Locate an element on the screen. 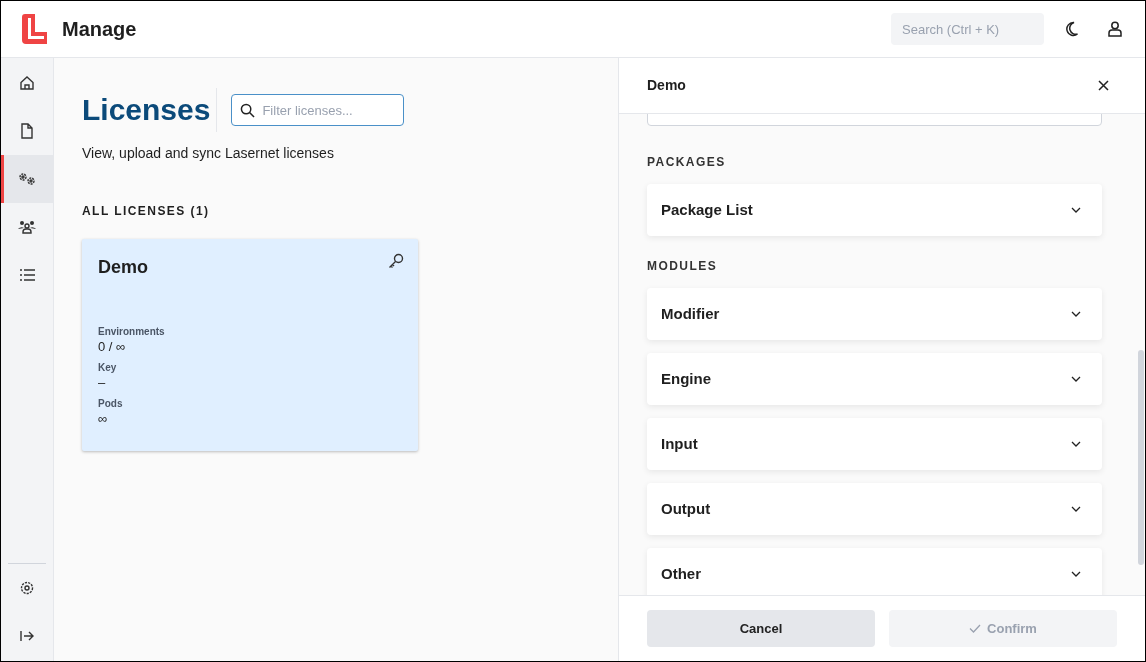 The image size is (1146, 662). cancel-button: Cancel is located at coordinates (761, 628).